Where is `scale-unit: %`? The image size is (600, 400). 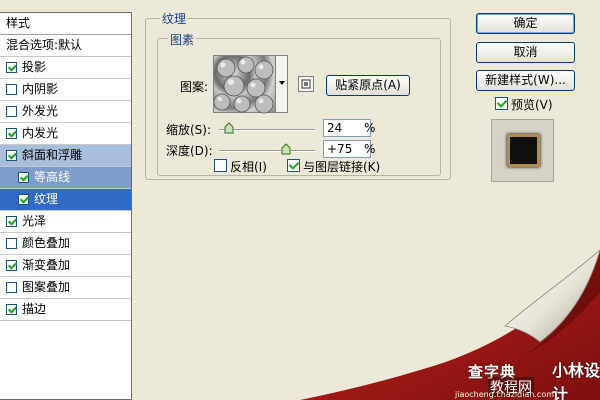
scale-unit: % is located at coordinates (370, 128).